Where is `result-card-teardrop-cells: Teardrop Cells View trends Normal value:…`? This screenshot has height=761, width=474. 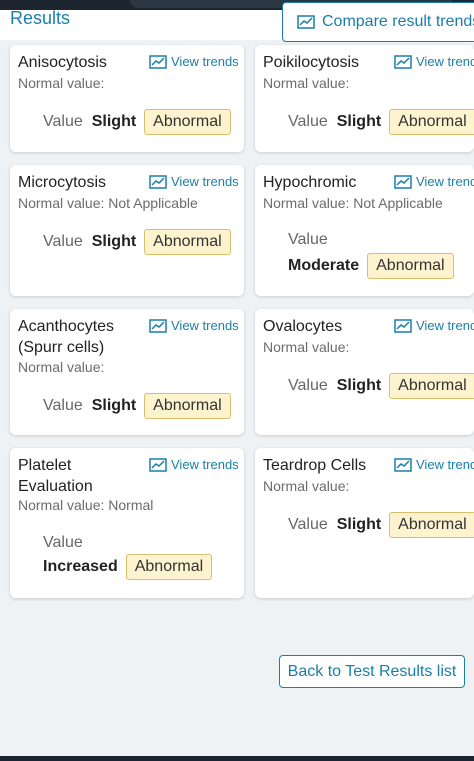 result-card-teardrop-cells: Teardrop Cells View trends Normal value:… is located at coordinates (364, 523).